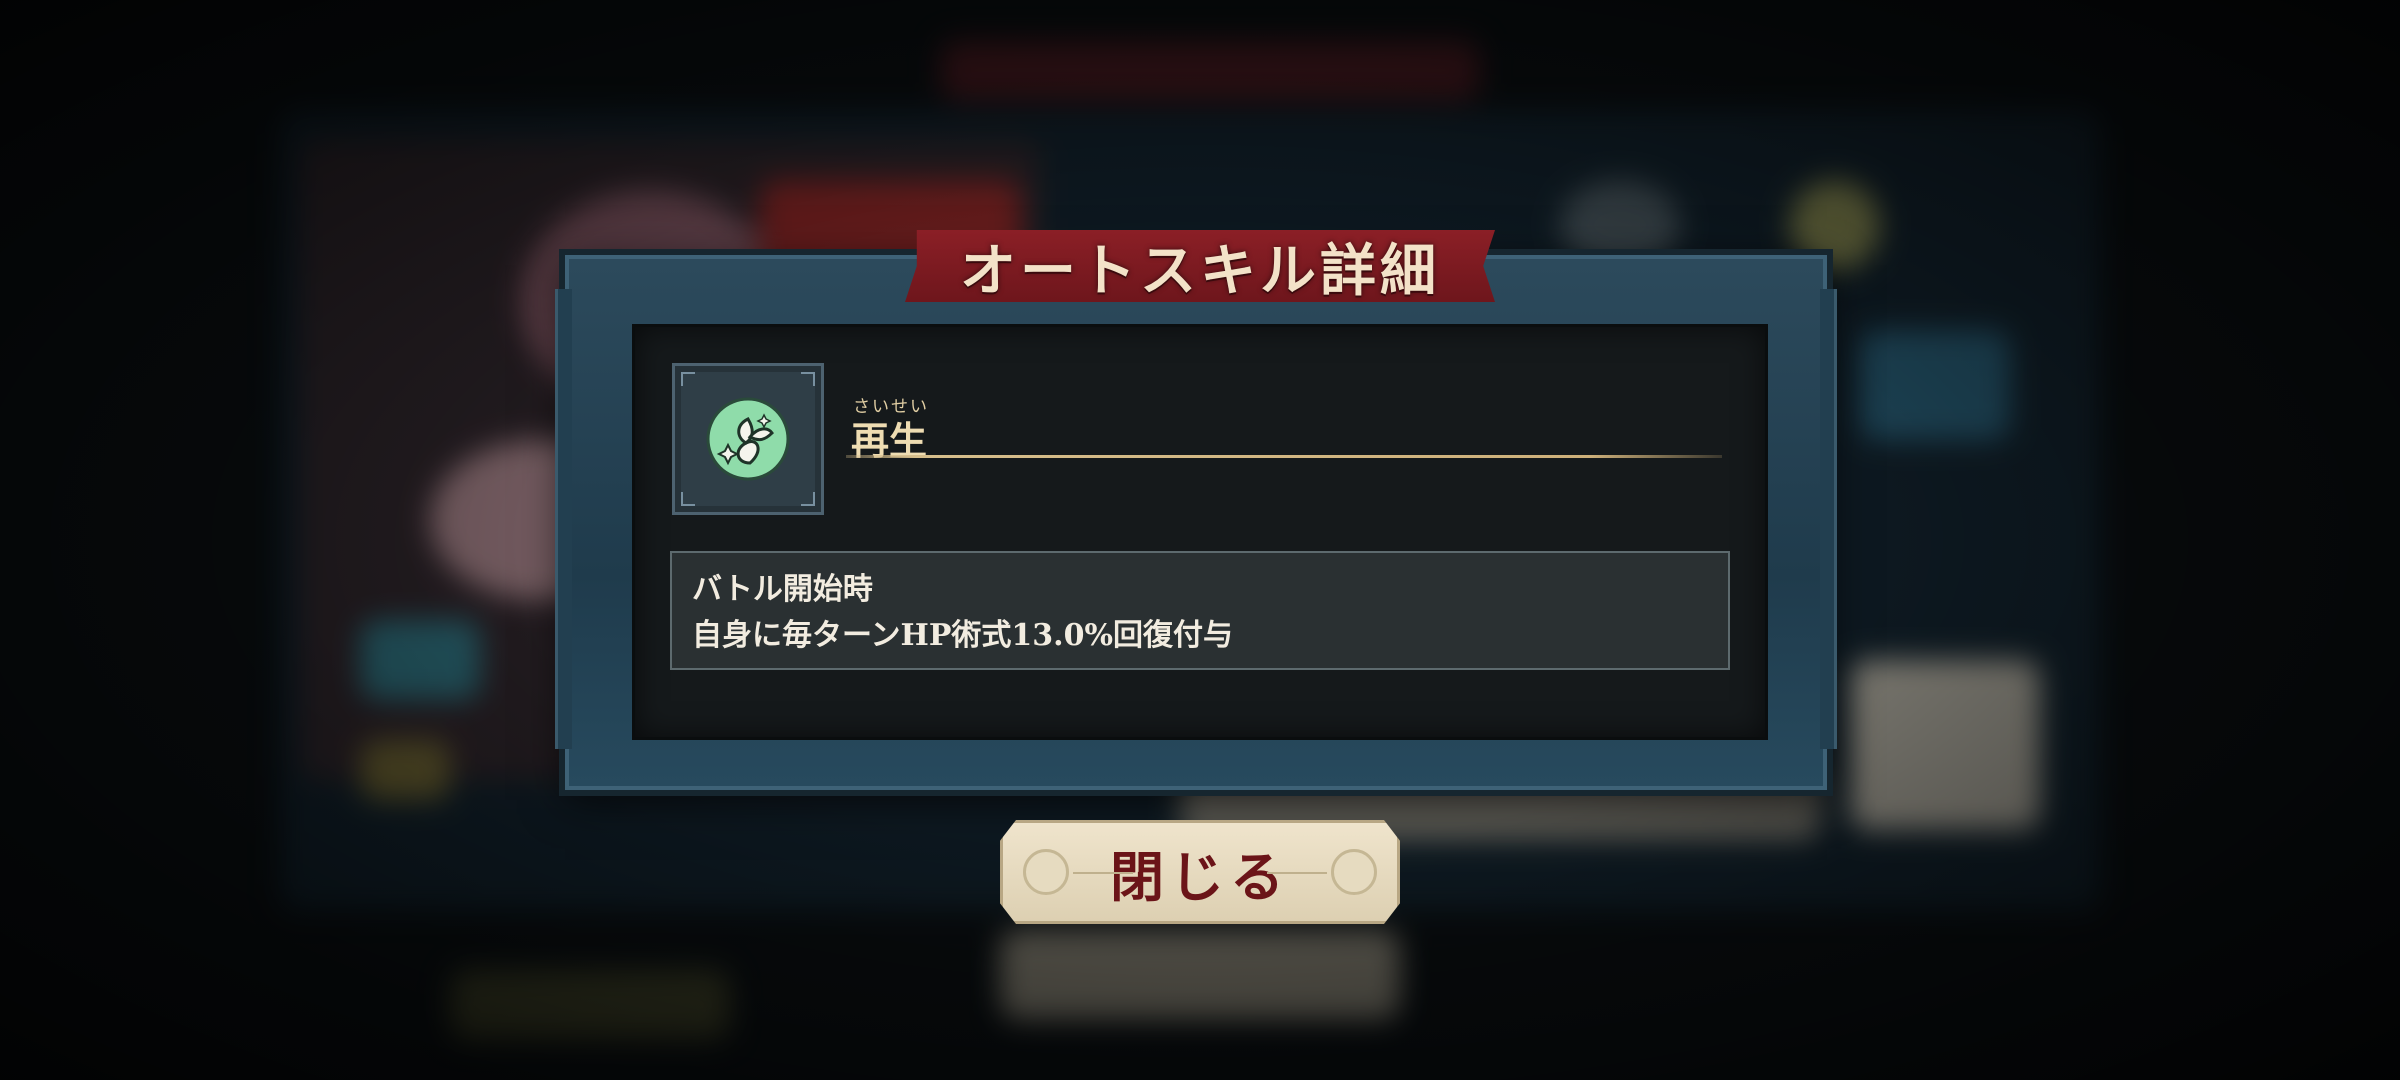 Image resolution: width=2400 pixels, height=1080 pixels. Describe the element at coordinates (1284, 456) in the screenshot. I see `divider` at that location.